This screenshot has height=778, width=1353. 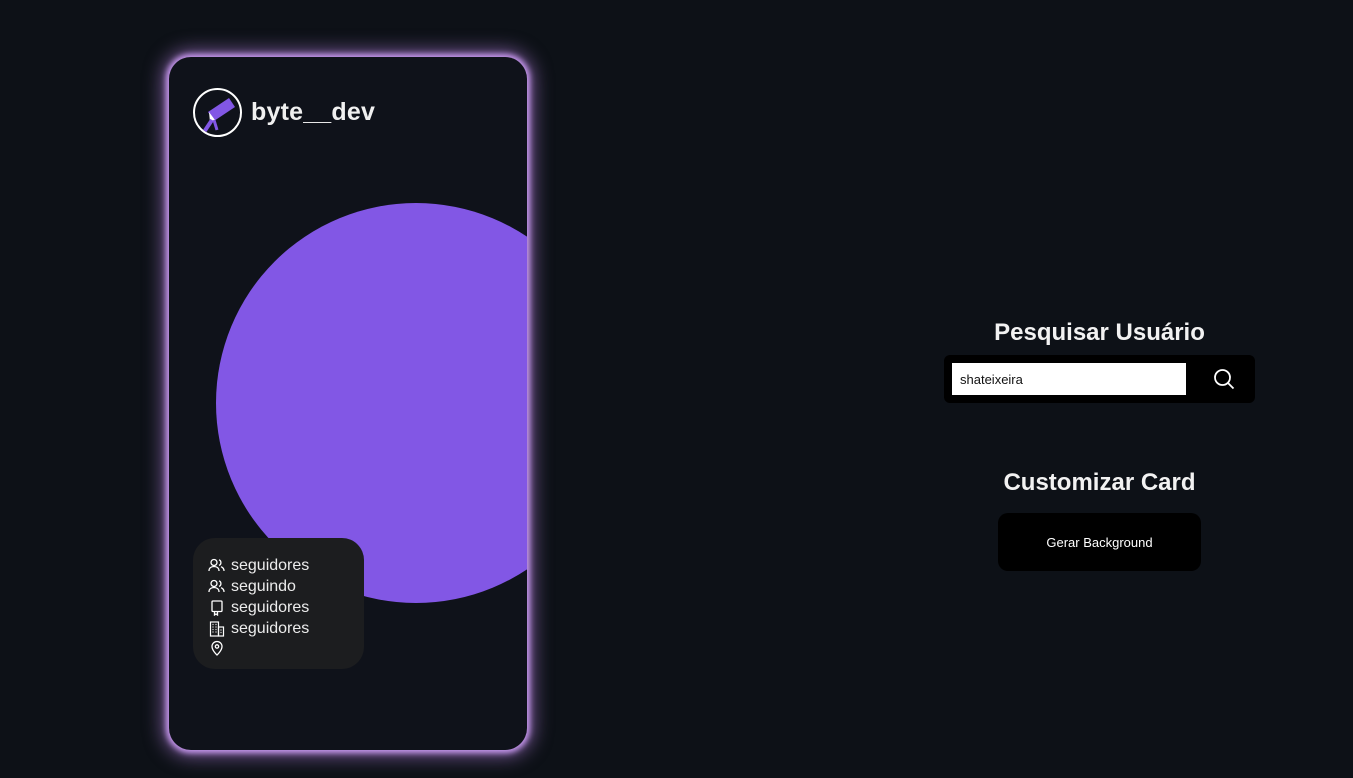 I want to click on telescope-logo-icon, so click(x=217, y=112).